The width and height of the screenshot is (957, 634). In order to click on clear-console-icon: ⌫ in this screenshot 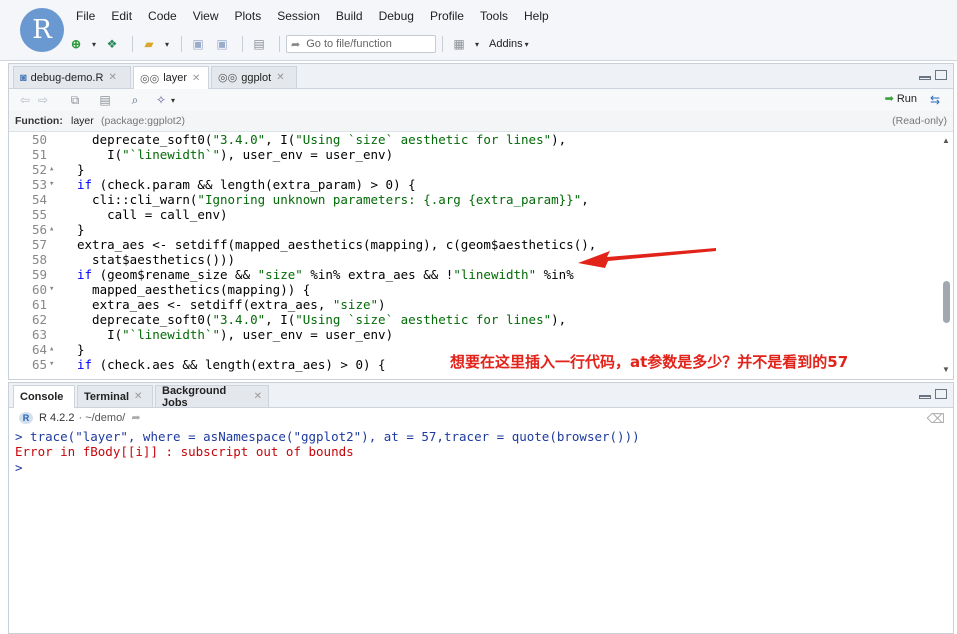, I will do `click(936, 419)`.